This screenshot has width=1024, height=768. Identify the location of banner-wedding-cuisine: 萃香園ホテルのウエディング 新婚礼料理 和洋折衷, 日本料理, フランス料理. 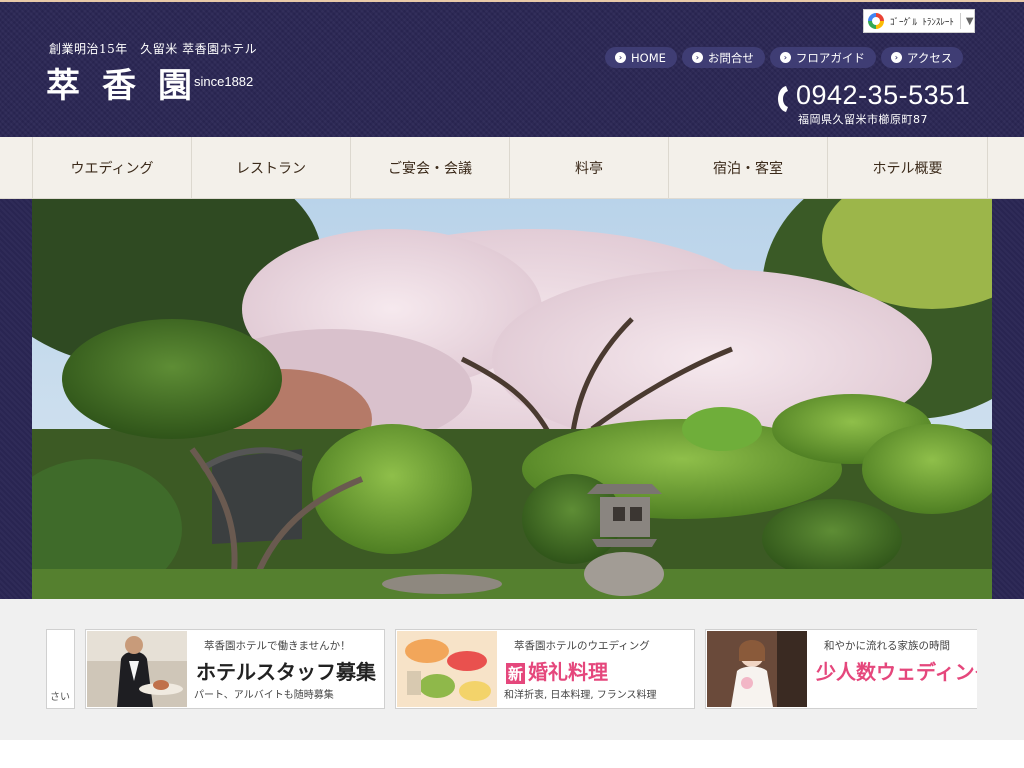
(545, 669).